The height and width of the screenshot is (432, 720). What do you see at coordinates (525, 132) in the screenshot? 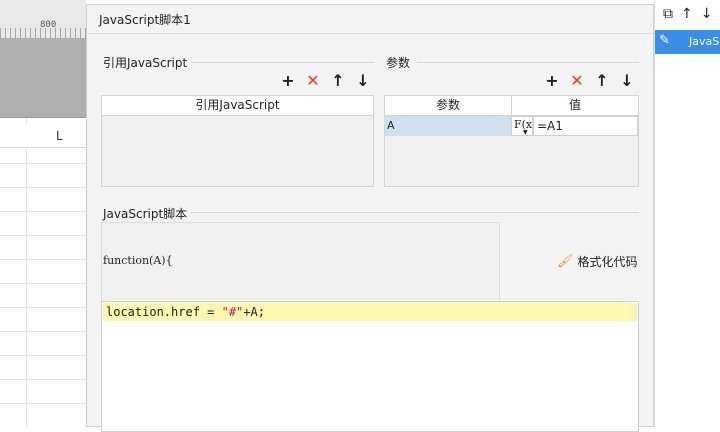
I see `caret-down-icon: ▼` at bounding box center [525, 132].